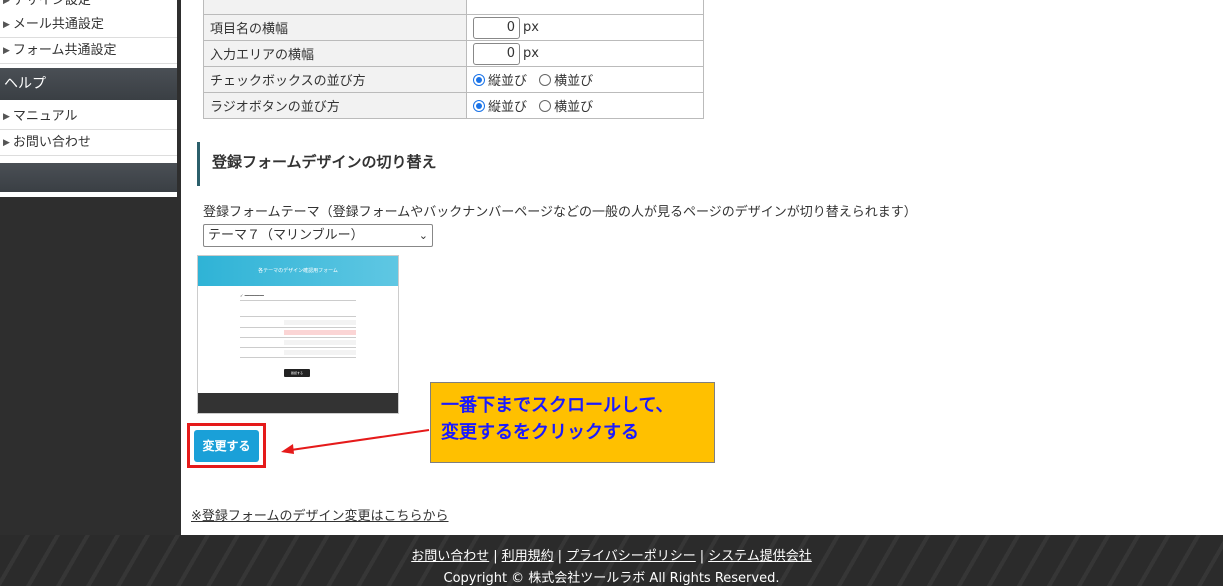  I want to click on input-area-width-input: 0, so click(496, 53).